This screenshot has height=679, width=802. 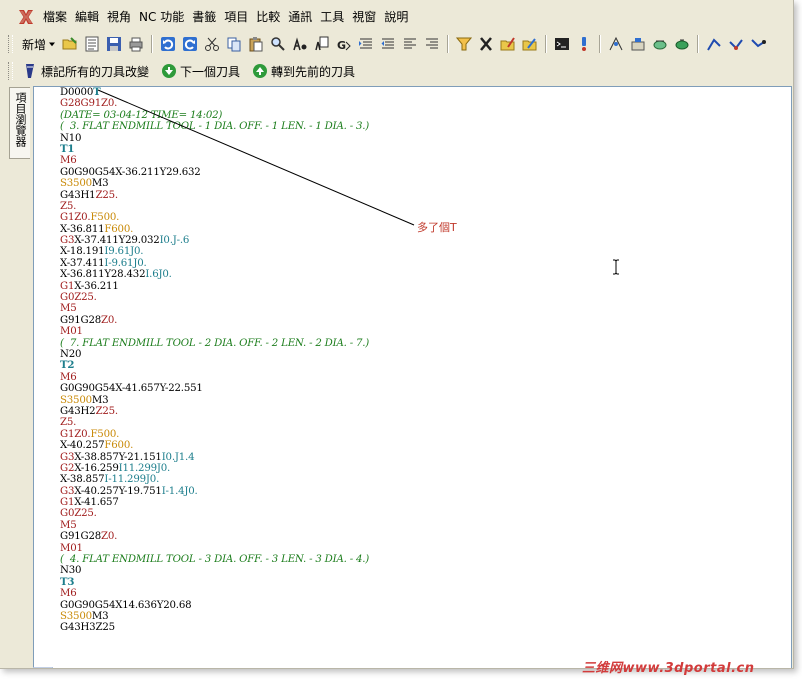 I want to click on code-line: G3X-37.411Y29.032I0.J-.6, so click(x=214, y=240).